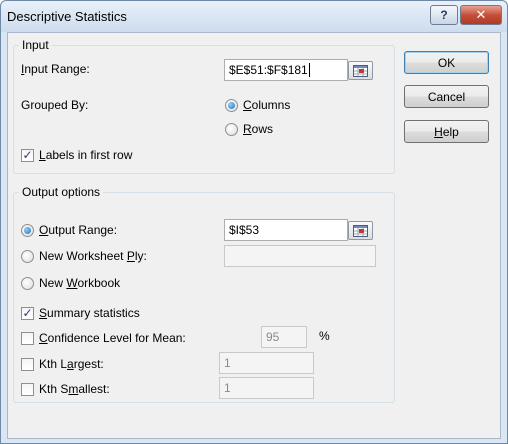 This screenshot has width=508, height=444. I want to click on output-range-radio, so click(27, 230).